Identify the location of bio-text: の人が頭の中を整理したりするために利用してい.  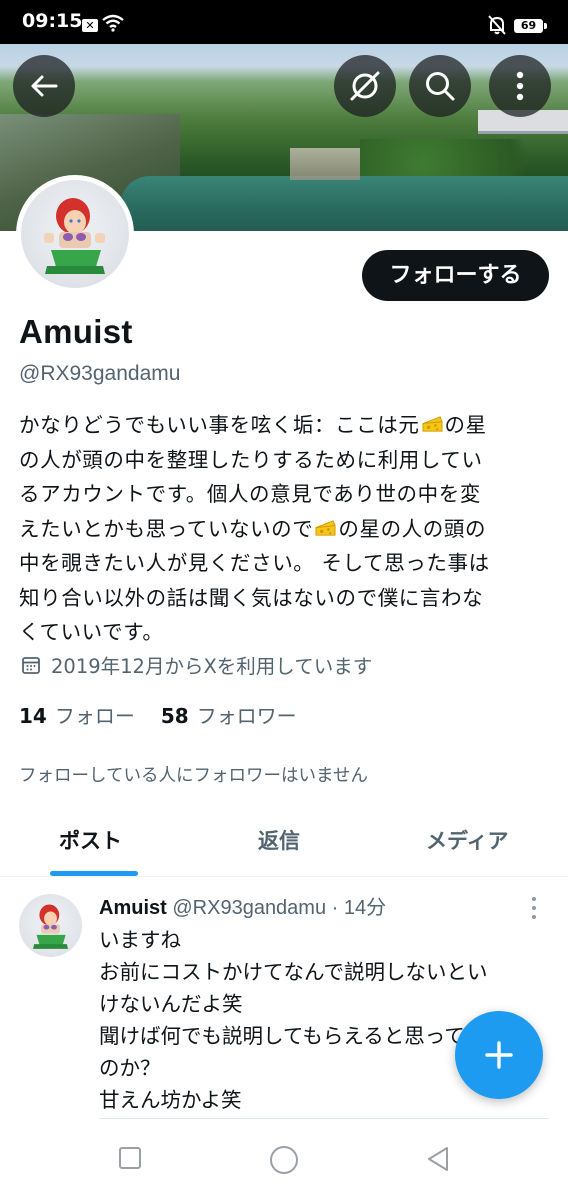
(251, 459).